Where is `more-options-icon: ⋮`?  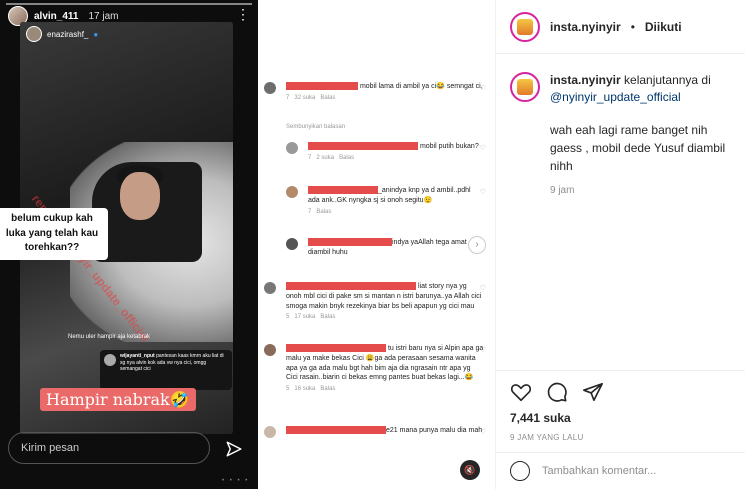 more-options-icon: ⋮ is located at coordinates (243, 14).